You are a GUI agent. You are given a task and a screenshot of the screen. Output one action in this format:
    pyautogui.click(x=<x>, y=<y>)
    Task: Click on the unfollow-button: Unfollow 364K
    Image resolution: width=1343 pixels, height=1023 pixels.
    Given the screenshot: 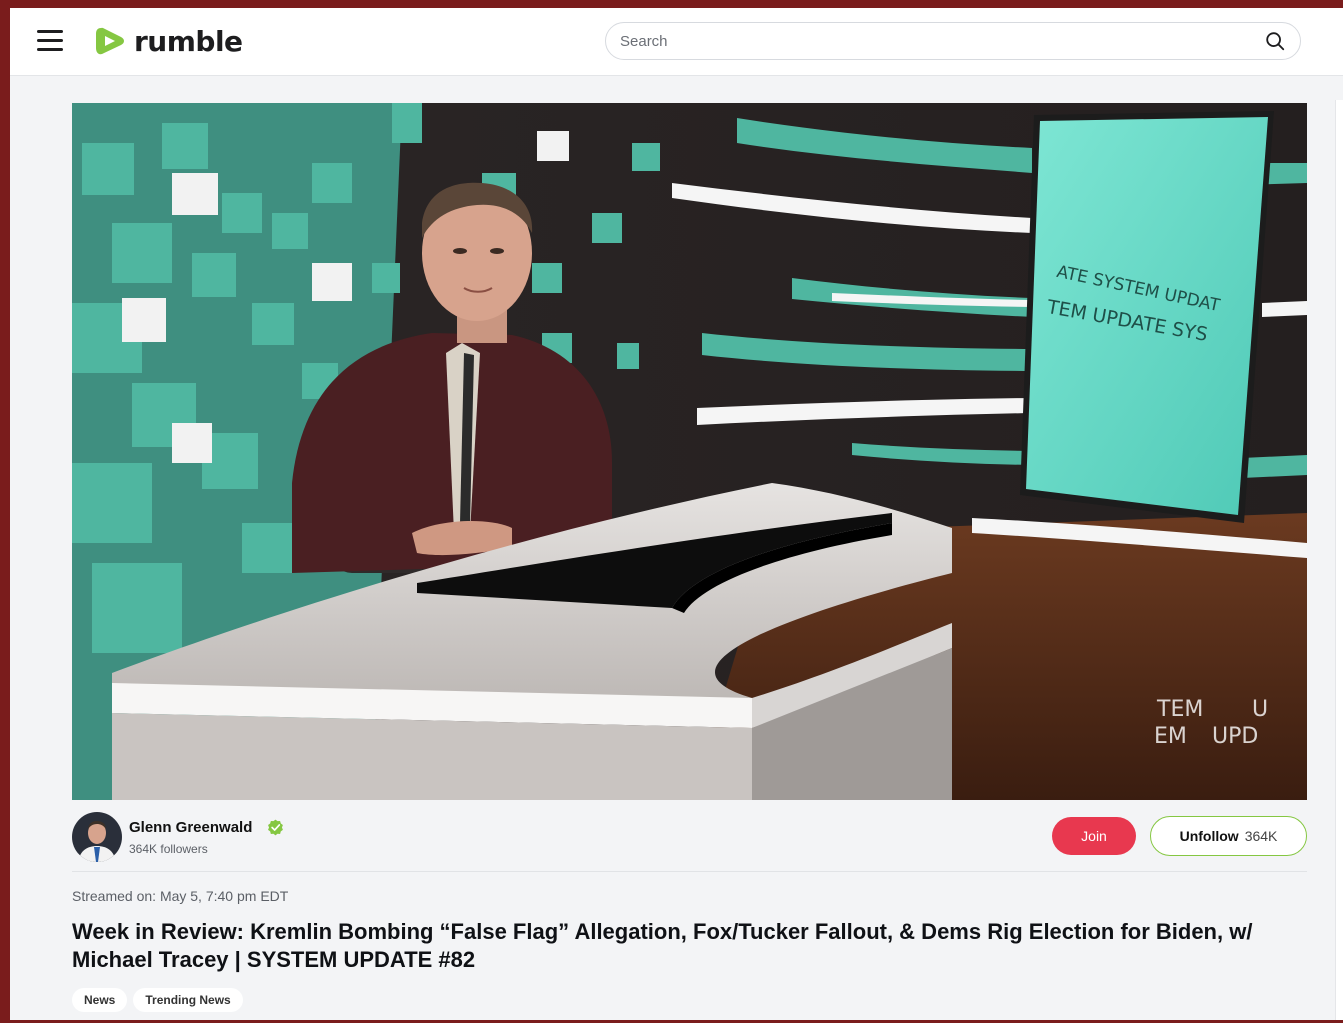 What is the action you would take?
    pyautogui.click(x=1228, y=836)
    